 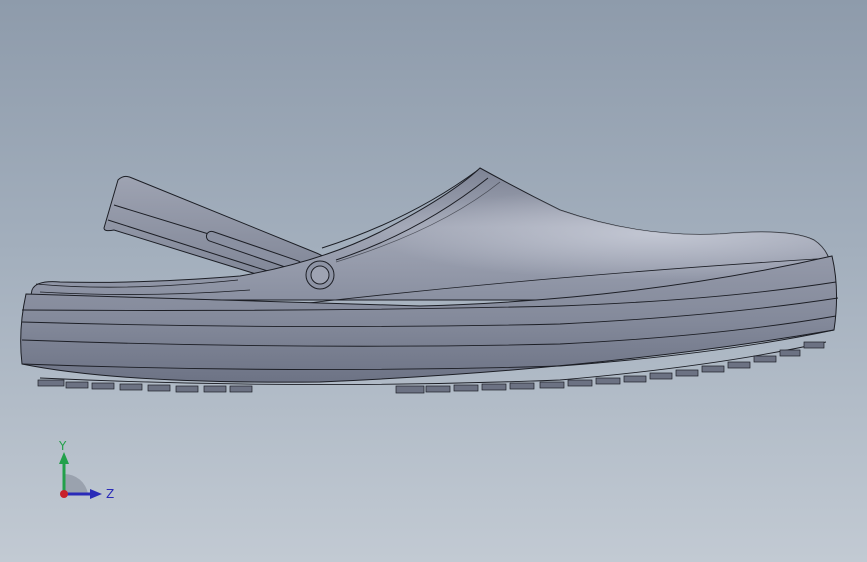 What do you see at coordinates (64, 494) in the screenshot?
I see `x-axis-icon` at bounding box center [64, 494].